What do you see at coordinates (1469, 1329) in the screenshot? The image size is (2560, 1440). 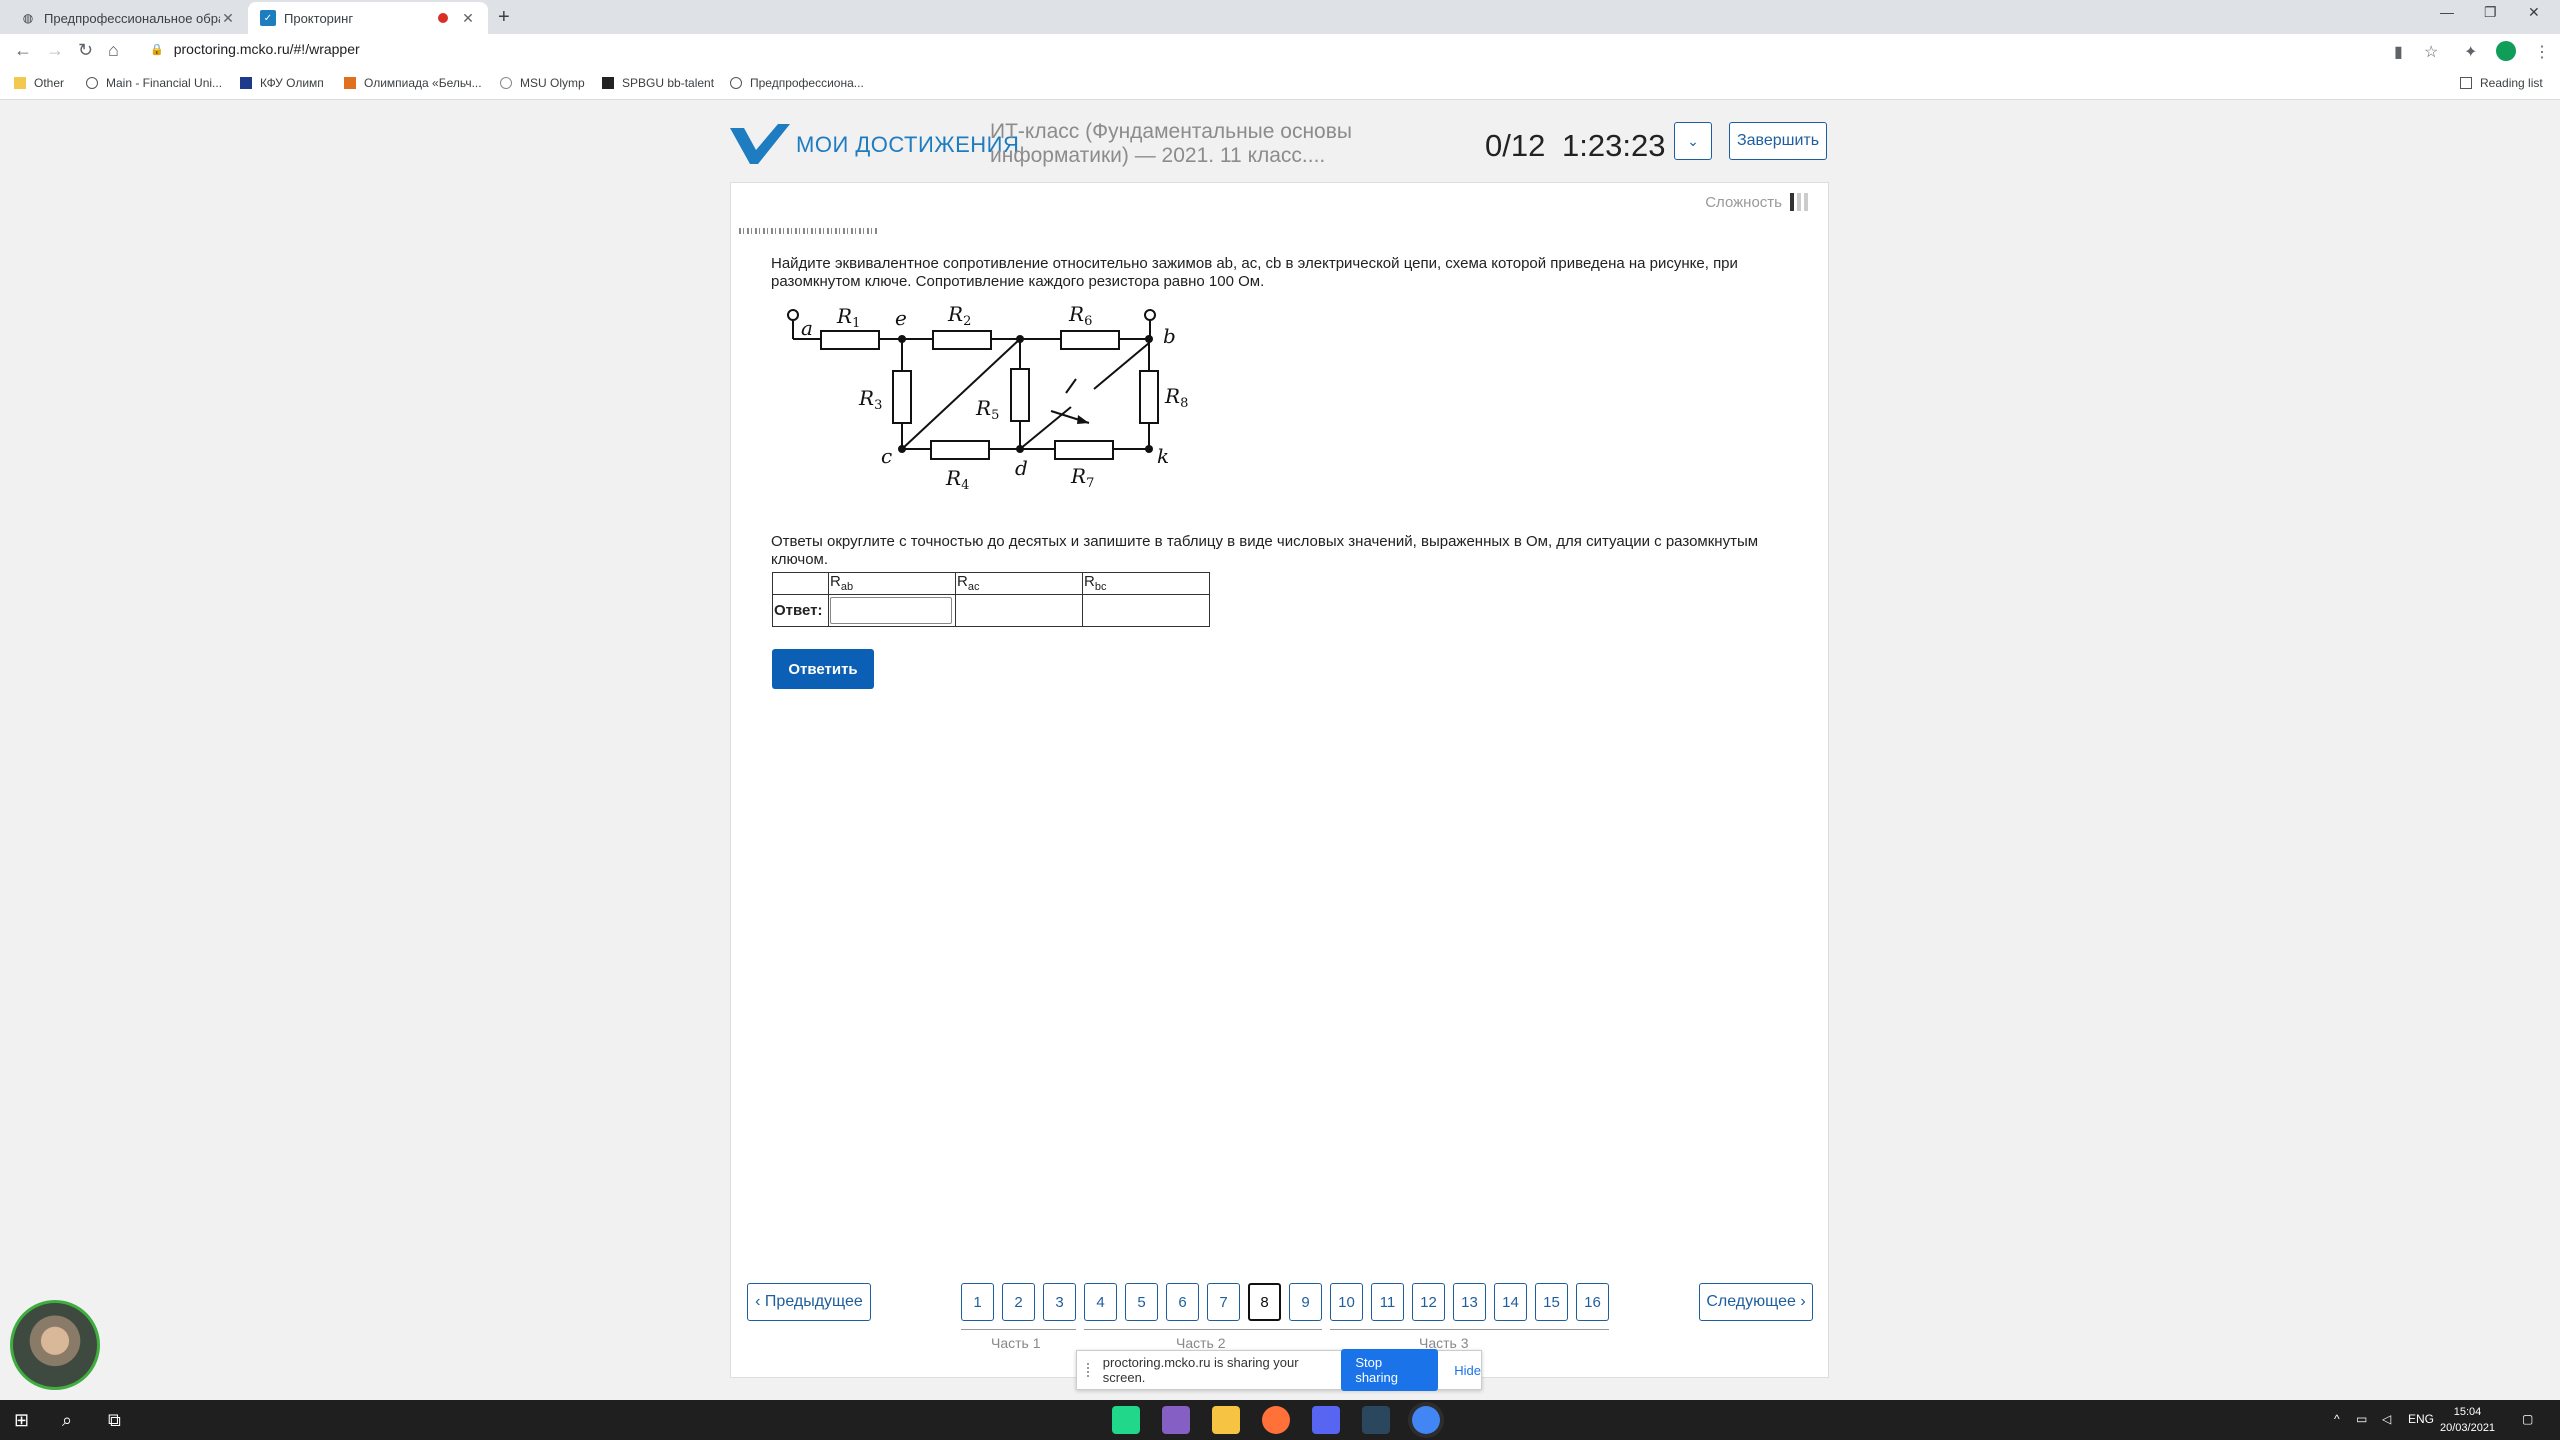 I see `part-divider` at bounding box center [1469, 1329].